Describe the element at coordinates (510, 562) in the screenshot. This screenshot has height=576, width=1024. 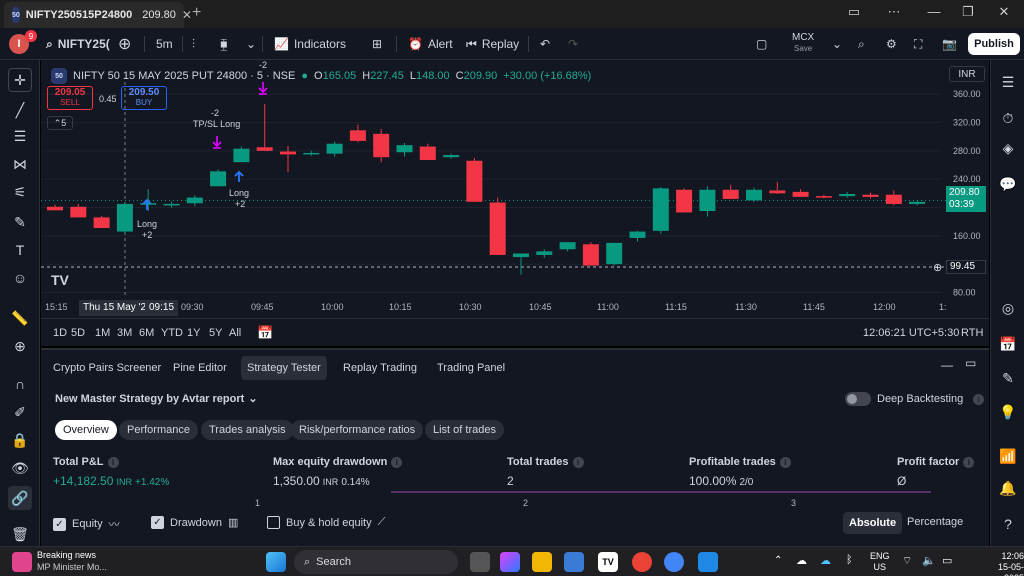
I see `copilot-icon` at that location.